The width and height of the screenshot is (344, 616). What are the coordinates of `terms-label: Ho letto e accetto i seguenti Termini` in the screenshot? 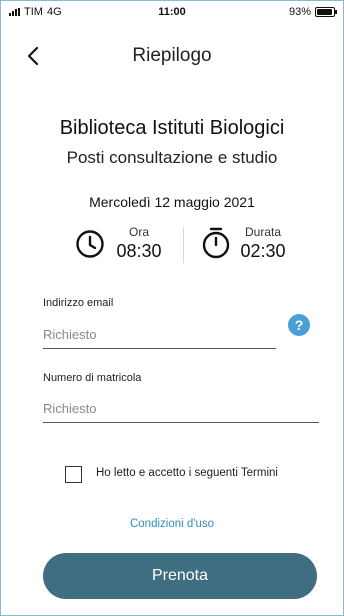 It's located at (187, 473).